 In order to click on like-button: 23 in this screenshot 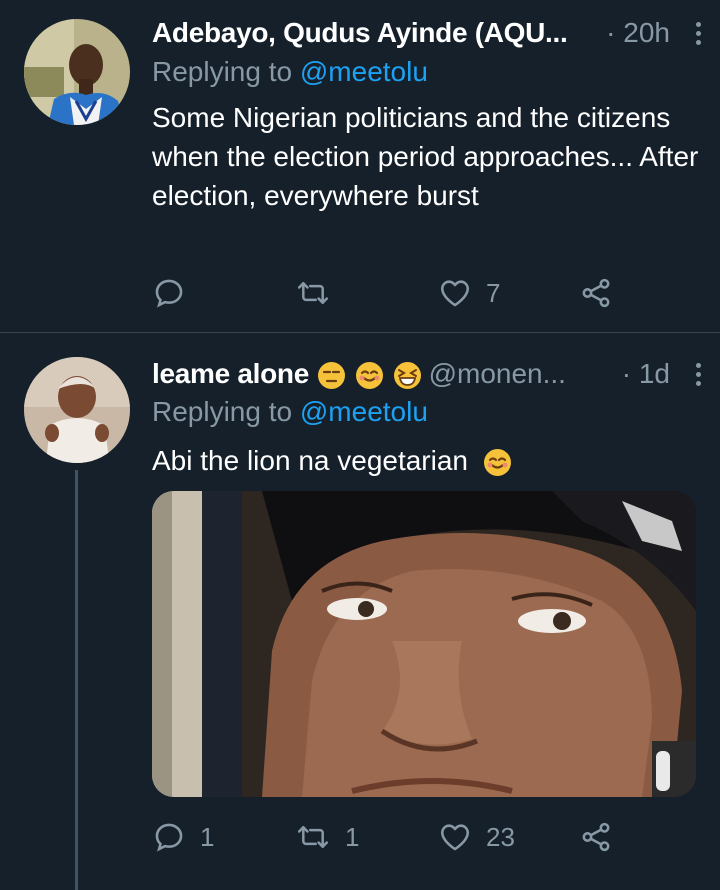, I will do `click(476, 837)`.